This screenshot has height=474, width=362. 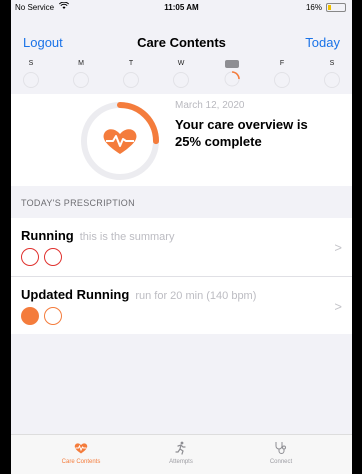 I want to click on running-person-icon, so click(x=181, y=448).